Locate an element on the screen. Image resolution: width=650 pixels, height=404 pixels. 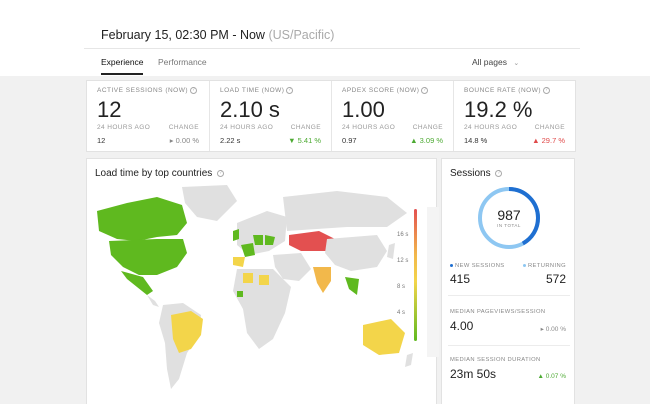
country-new-zealand is located at coordinates (409, 360).